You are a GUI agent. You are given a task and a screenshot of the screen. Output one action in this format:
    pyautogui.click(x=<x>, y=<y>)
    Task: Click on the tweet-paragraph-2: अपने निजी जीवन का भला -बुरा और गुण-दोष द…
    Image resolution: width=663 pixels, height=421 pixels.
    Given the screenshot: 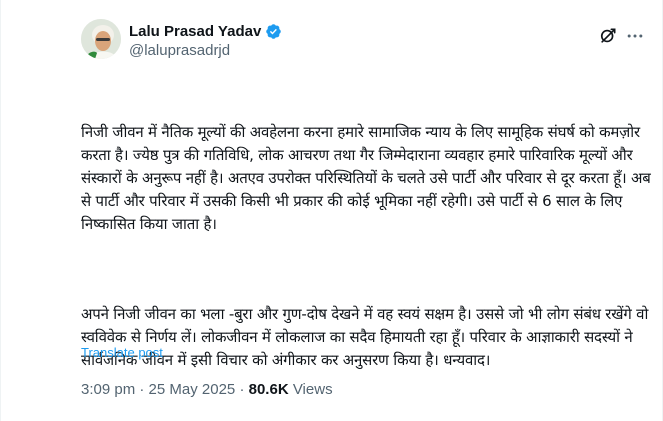 What is the action you would take?
    pyautogui.click(x=367, y=337)
    